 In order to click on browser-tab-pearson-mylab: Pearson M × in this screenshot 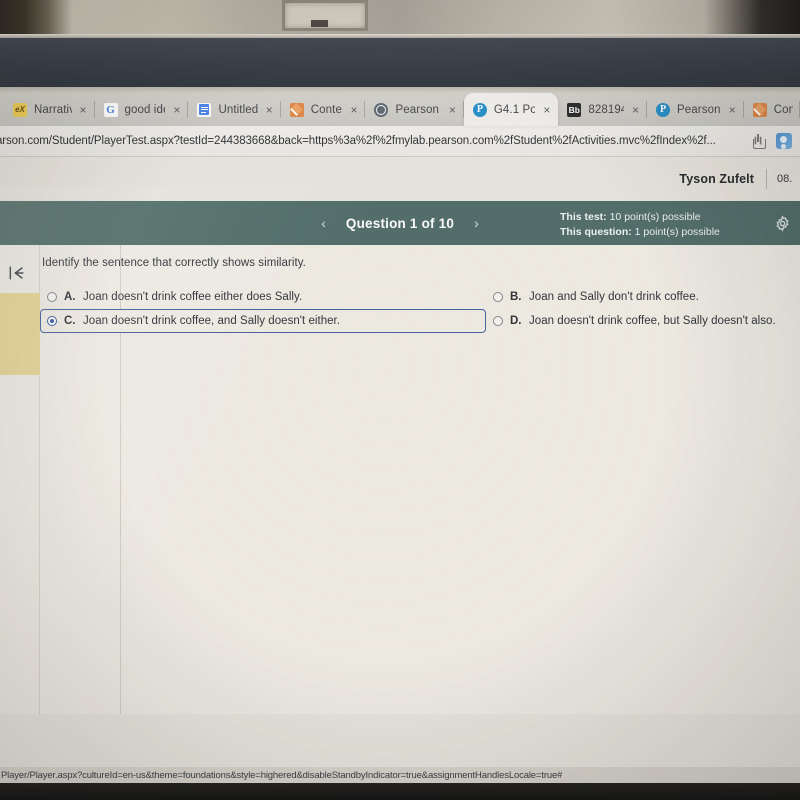, I will do `click(415, 109)`.